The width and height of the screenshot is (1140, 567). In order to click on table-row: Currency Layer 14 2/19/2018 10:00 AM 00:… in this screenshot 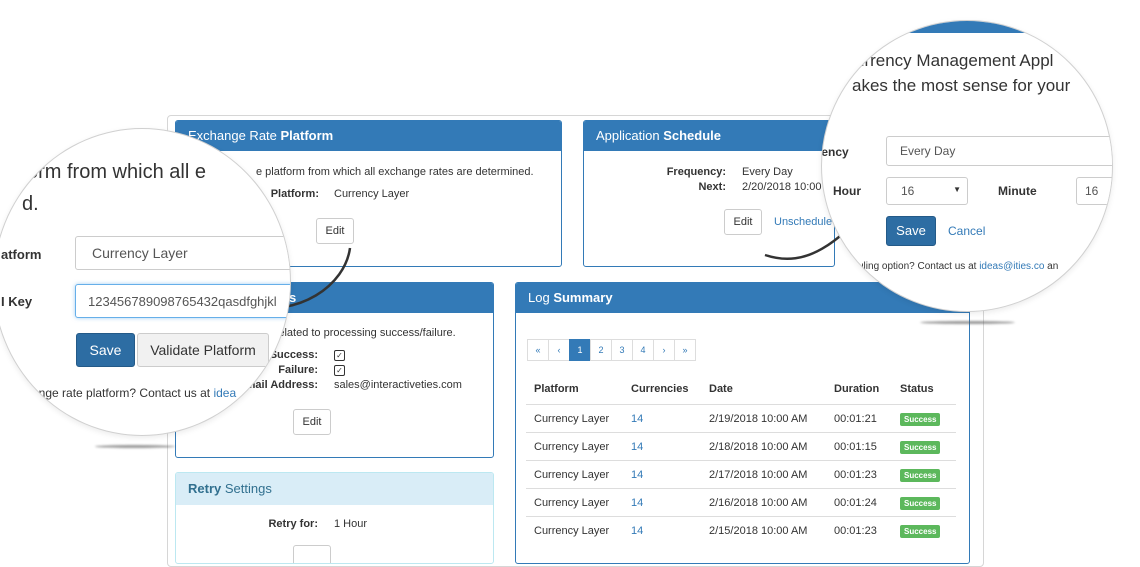, I will do `click(741, 418)`.